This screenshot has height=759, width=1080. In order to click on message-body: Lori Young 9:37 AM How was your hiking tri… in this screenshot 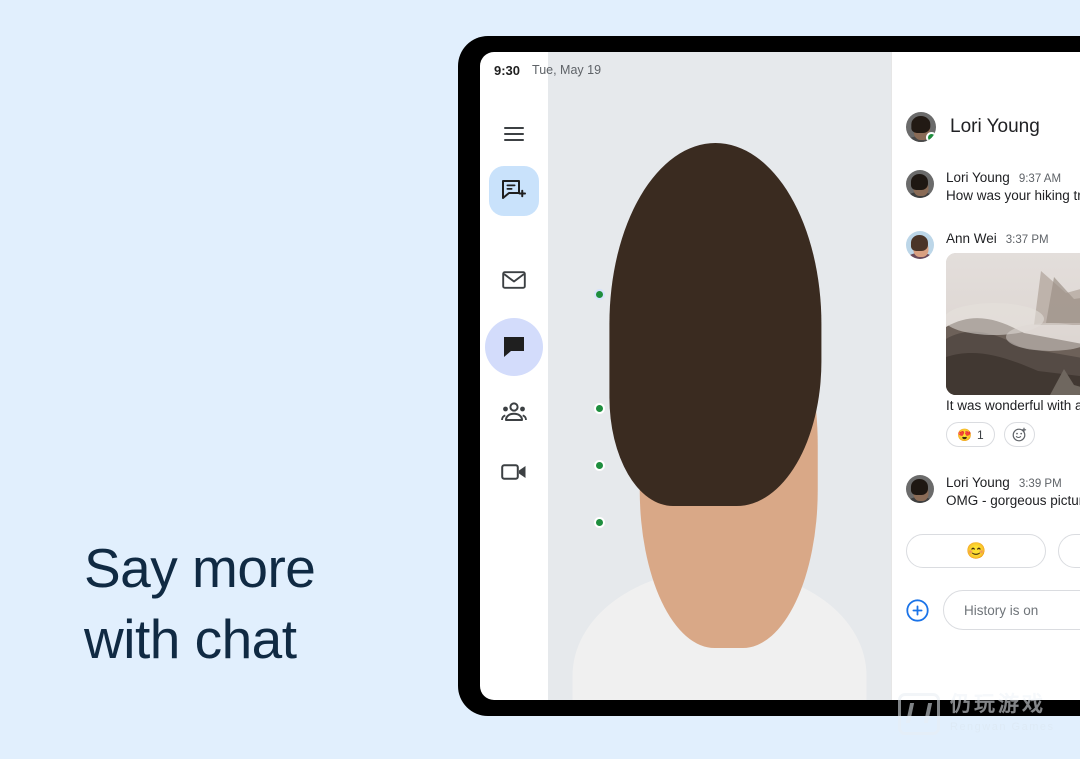, I will do `click(1013, 186)`.